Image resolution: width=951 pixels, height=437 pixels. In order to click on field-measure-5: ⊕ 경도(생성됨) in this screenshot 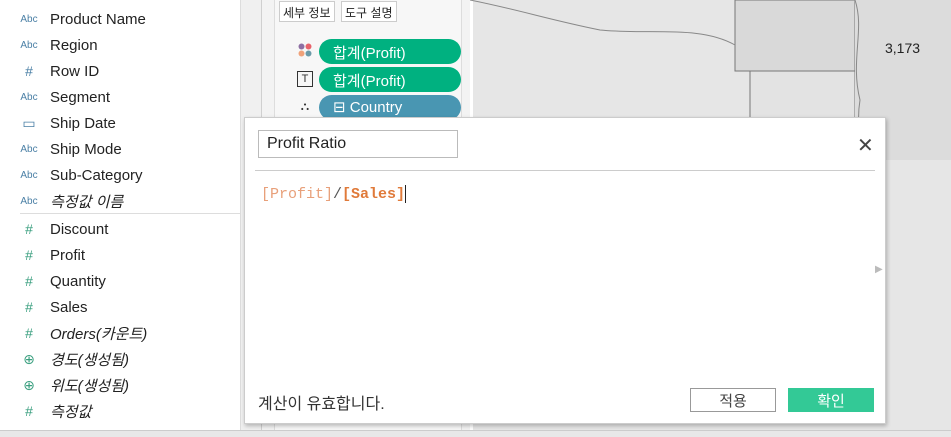, I will do `click(120, 359)`.